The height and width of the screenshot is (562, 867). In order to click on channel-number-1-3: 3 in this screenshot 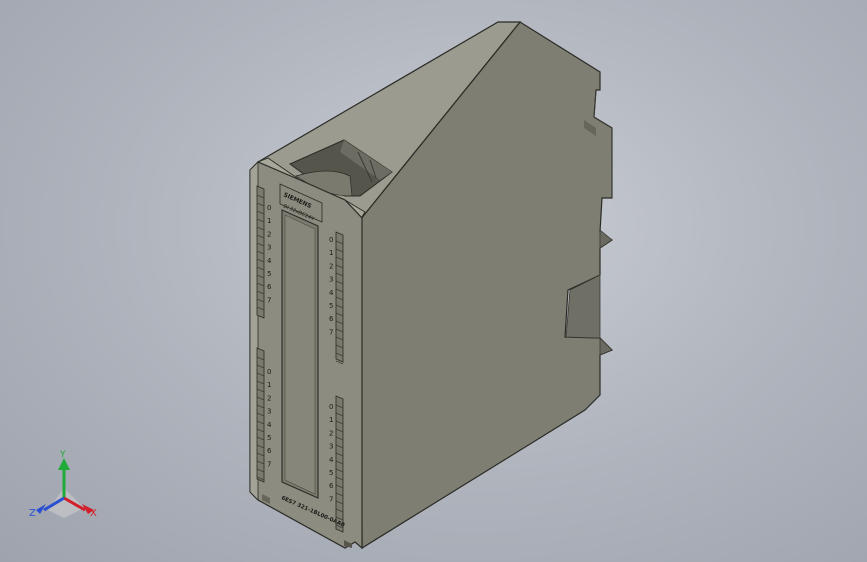, I will do `click(269, 248)`.